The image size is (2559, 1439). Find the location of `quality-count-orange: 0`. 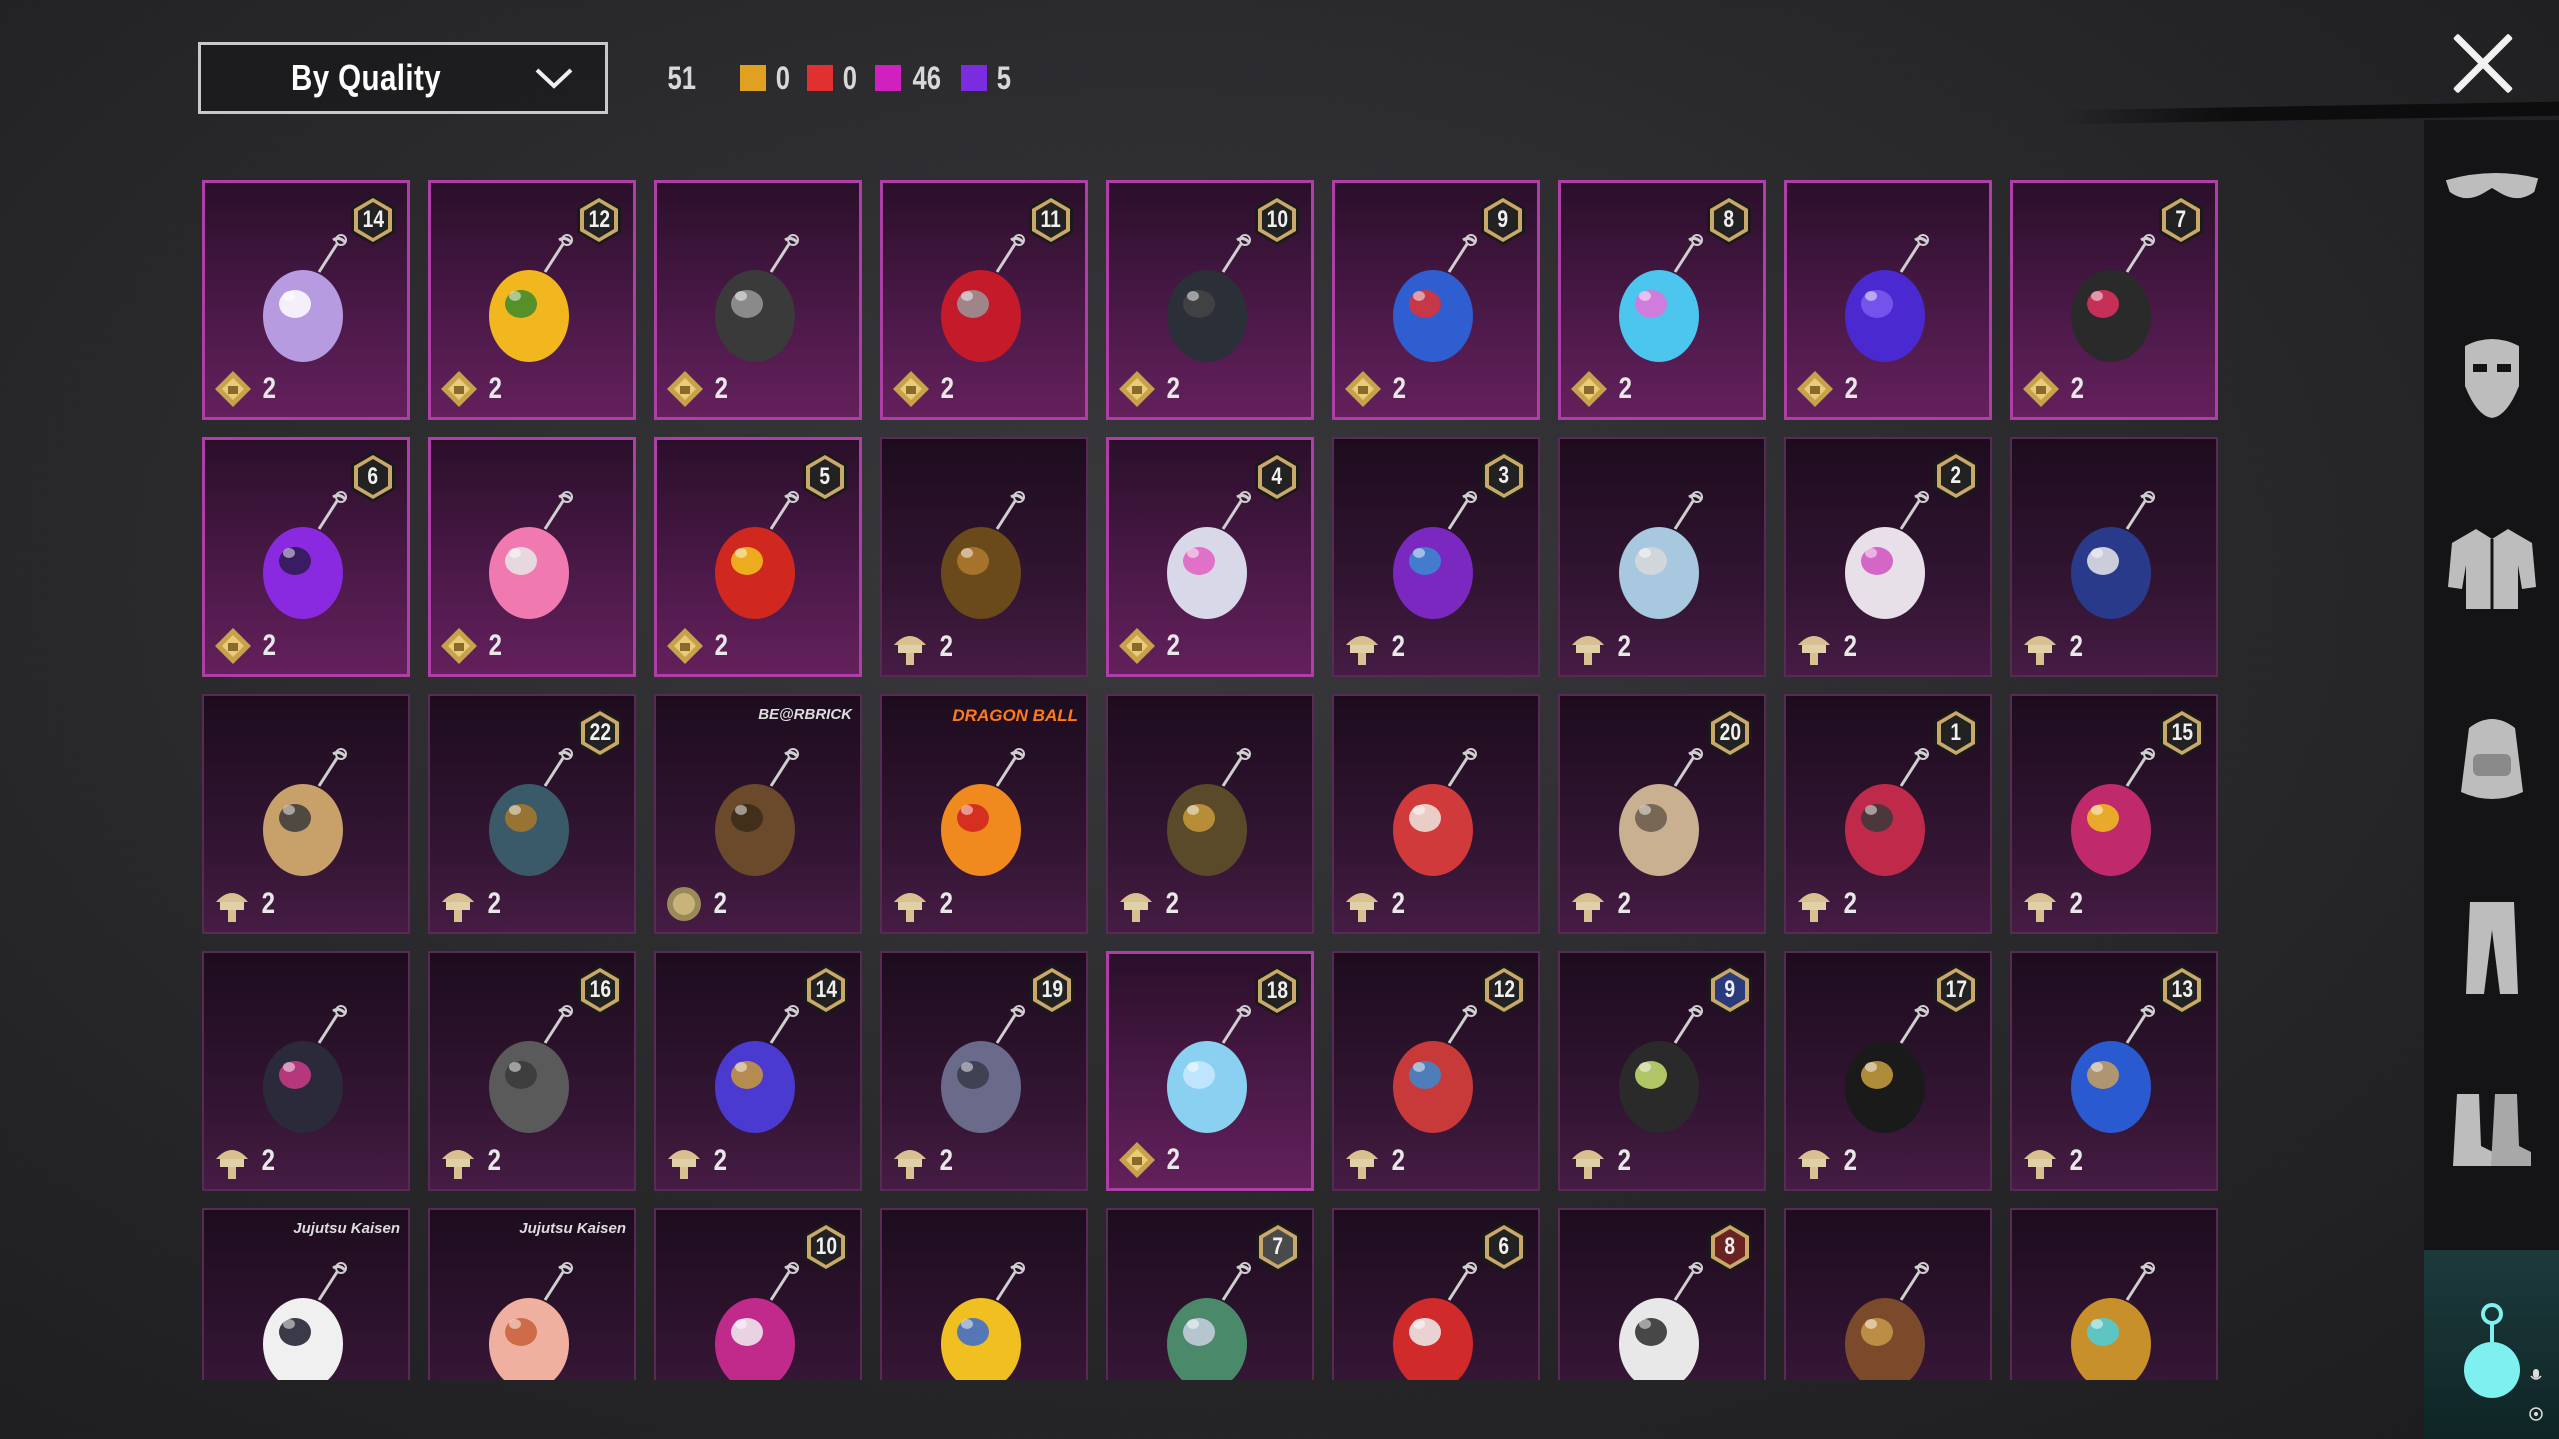

quality-count-orange: 0 is located at coordinates (765, 78).